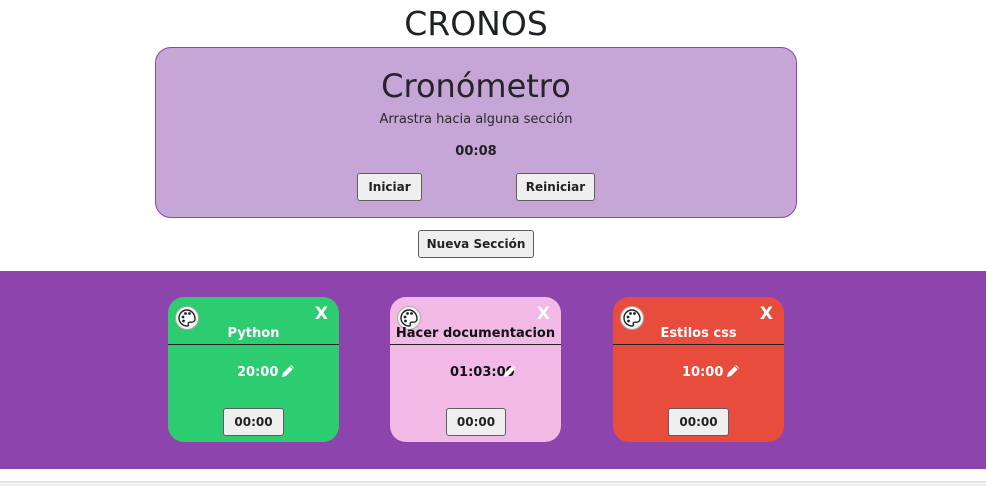 Image resolution: width=986 pixels, height=486 pixels. What do you see at coordinates (476, 151) in the screenshot?
I see `stopwatch-display: 00:08` at bounding box center [476, 151].